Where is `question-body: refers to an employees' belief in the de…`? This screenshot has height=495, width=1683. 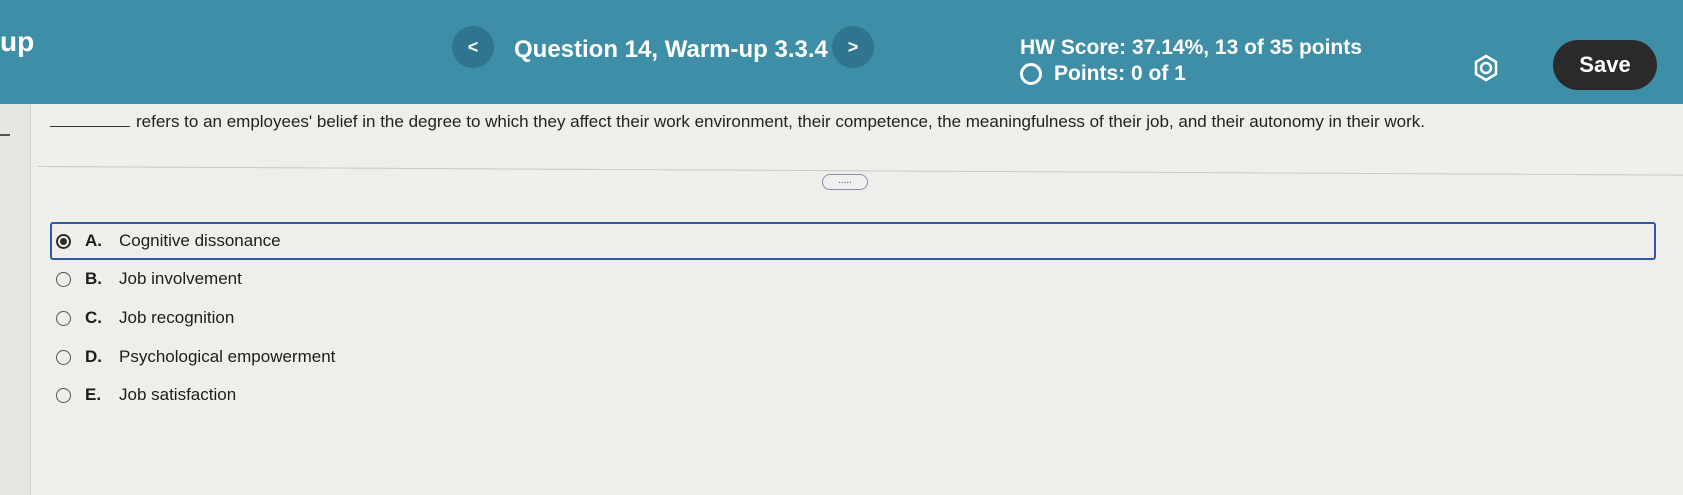 question-body: refers to an employees' belief in the de… is located at coordinates (781, 121).